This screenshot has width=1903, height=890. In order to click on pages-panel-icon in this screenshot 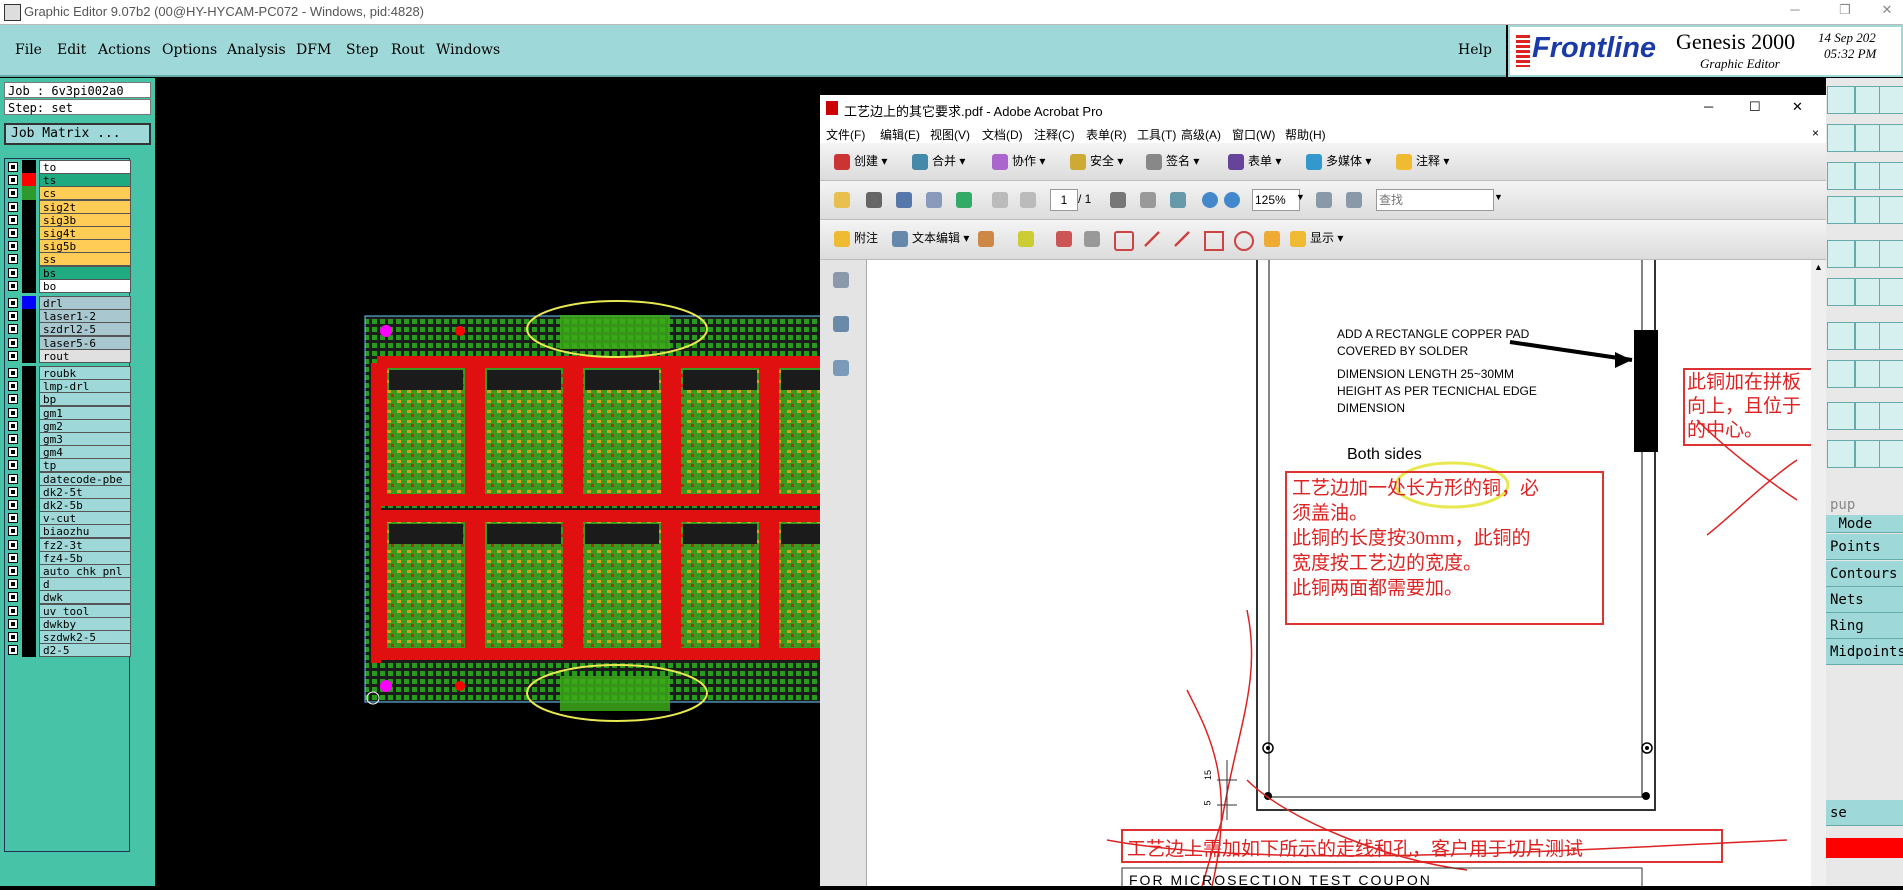, I will do `click(841, 280)`.